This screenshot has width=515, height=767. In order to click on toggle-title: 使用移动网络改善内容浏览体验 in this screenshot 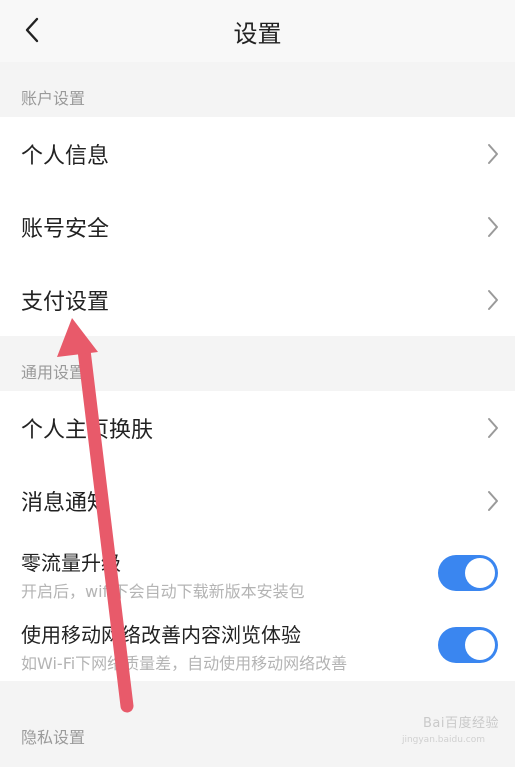, I will do `click(161, 635)`.